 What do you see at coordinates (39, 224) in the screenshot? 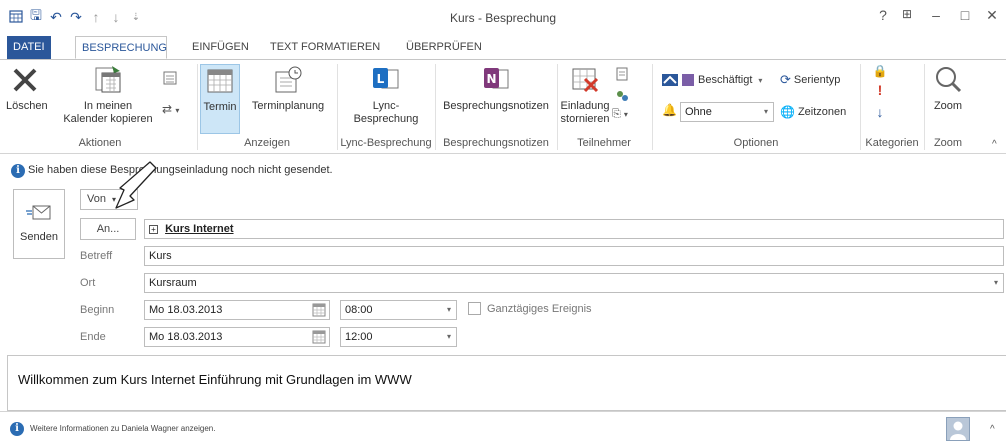
I see `send-button: Senden` at bounding box center [39, 224].